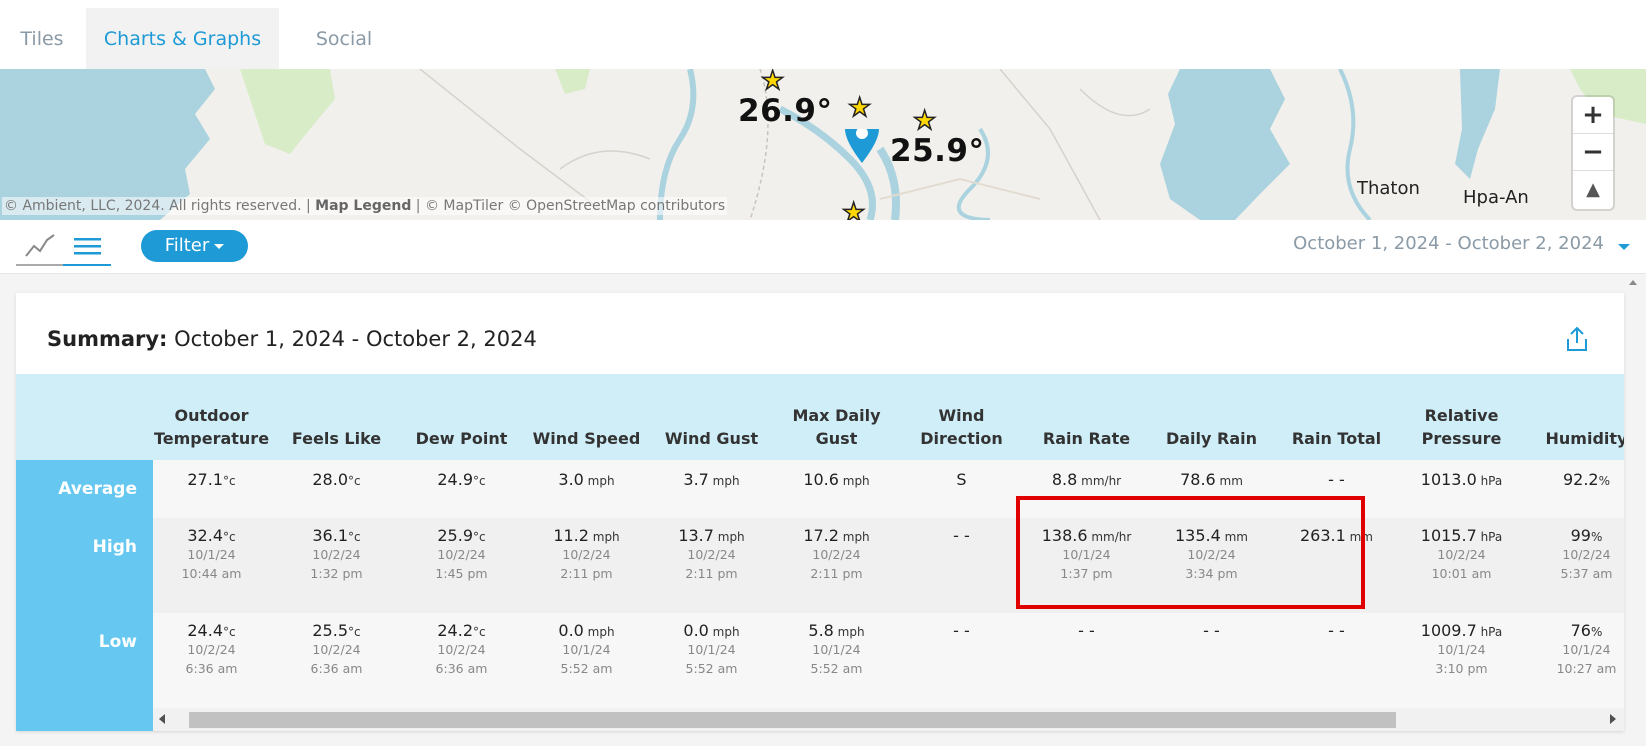 Image resolution: width=1646 pixels, height=746 pixels. Describe the element at coordinates (461, 438) in the screenshot. I see `column-header: Dew Point` at that location.